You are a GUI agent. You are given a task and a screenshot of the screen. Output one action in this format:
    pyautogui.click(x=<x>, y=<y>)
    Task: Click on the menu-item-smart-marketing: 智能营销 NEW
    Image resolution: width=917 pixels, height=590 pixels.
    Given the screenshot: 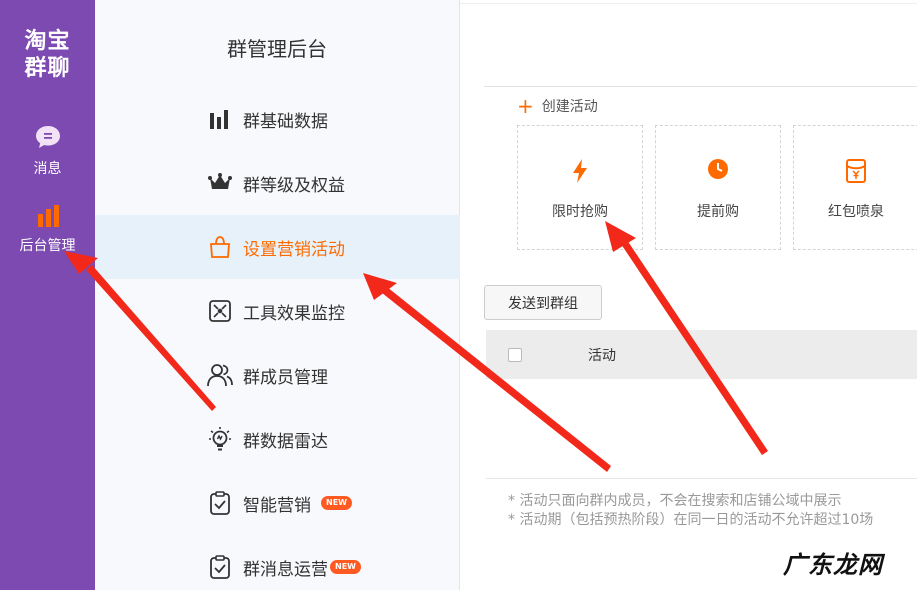 What is the action you would take?
    pyautogui.click(x=277, y=503)
    